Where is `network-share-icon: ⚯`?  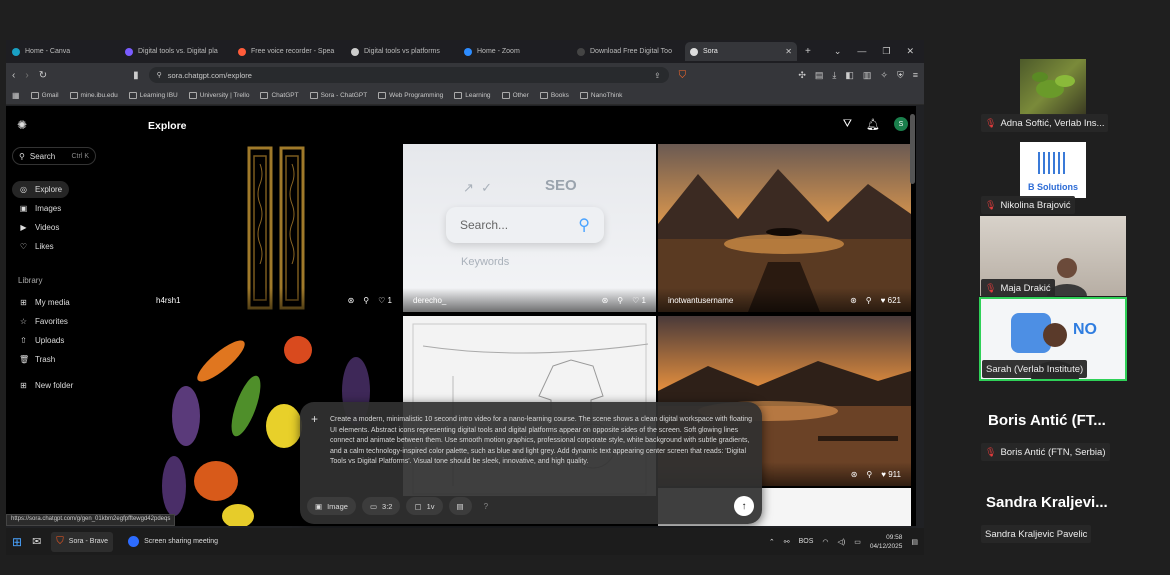
network-share-icon: ⚯ is located at coordinates (787, 542).